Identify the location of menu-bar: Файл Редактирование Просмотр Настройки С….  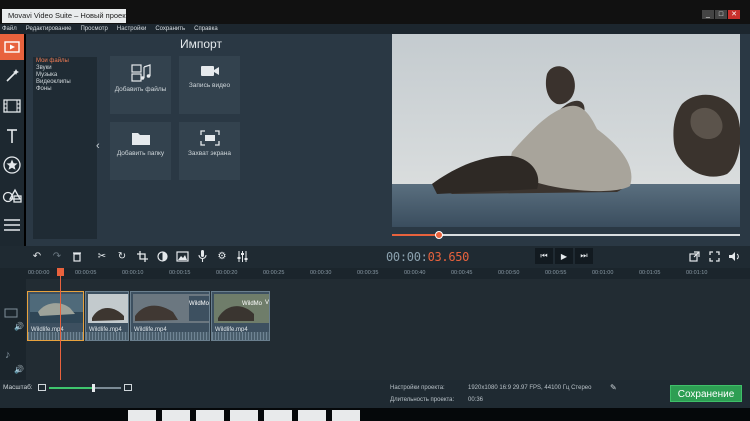
(375, 29).